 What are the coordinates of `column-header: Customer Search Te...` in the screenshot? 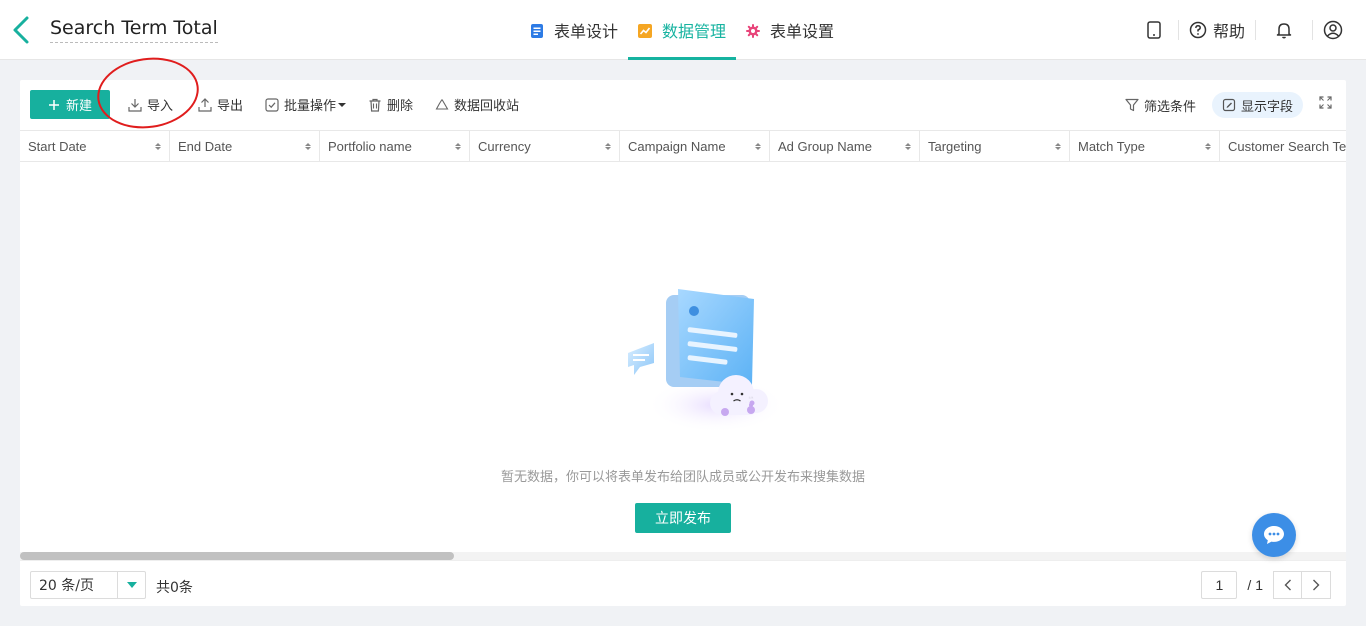 It's located at (1283, 146).